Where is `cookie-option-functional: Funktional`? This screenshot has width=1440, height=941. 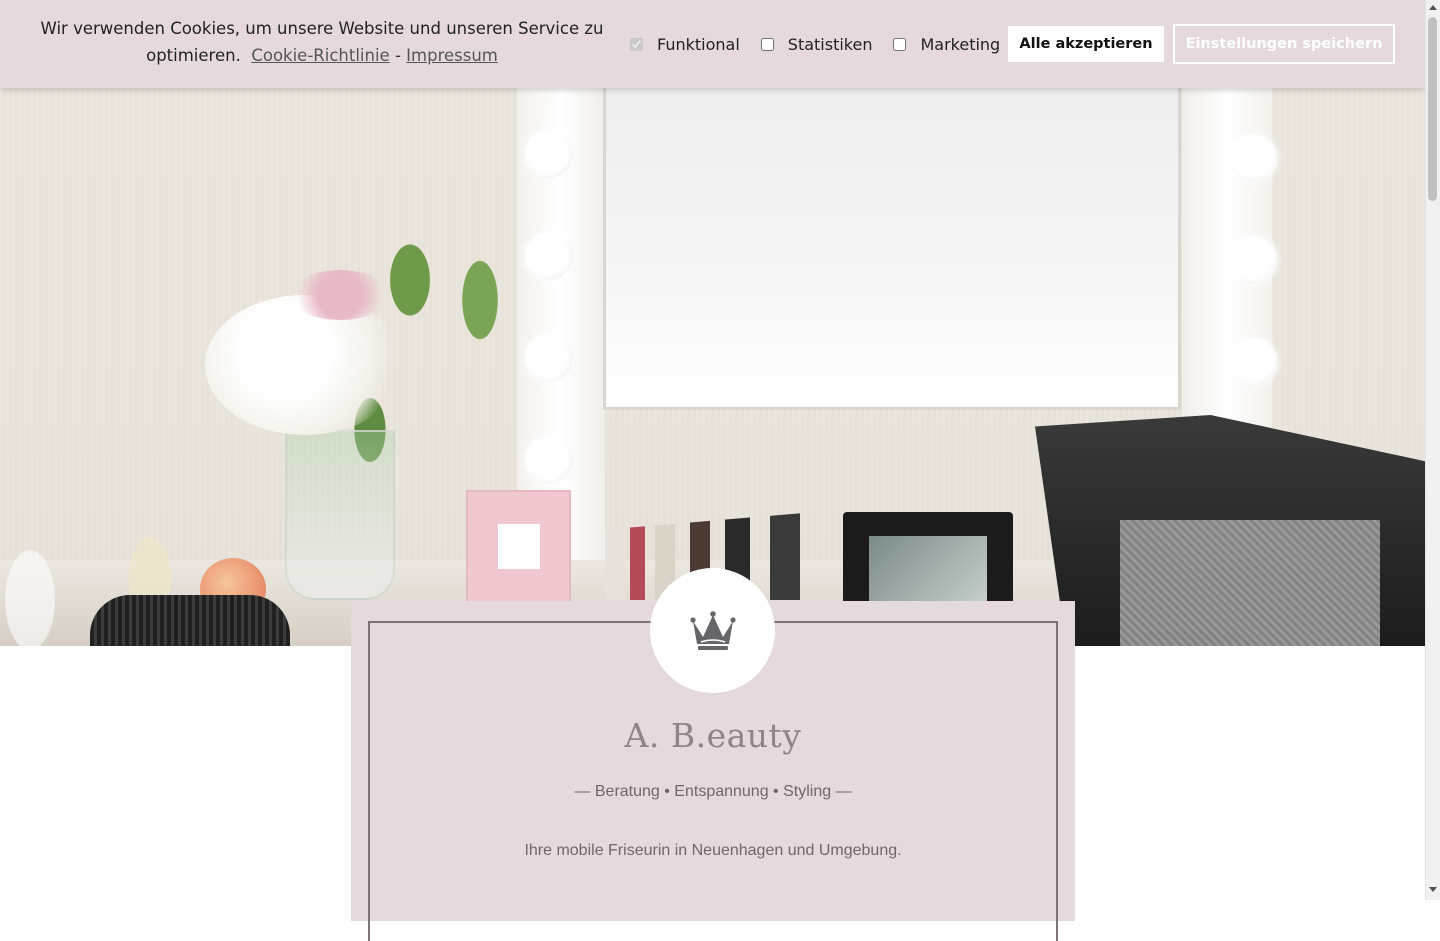 cookie-option-functional: Funktional is located at coordinates (685, 44).